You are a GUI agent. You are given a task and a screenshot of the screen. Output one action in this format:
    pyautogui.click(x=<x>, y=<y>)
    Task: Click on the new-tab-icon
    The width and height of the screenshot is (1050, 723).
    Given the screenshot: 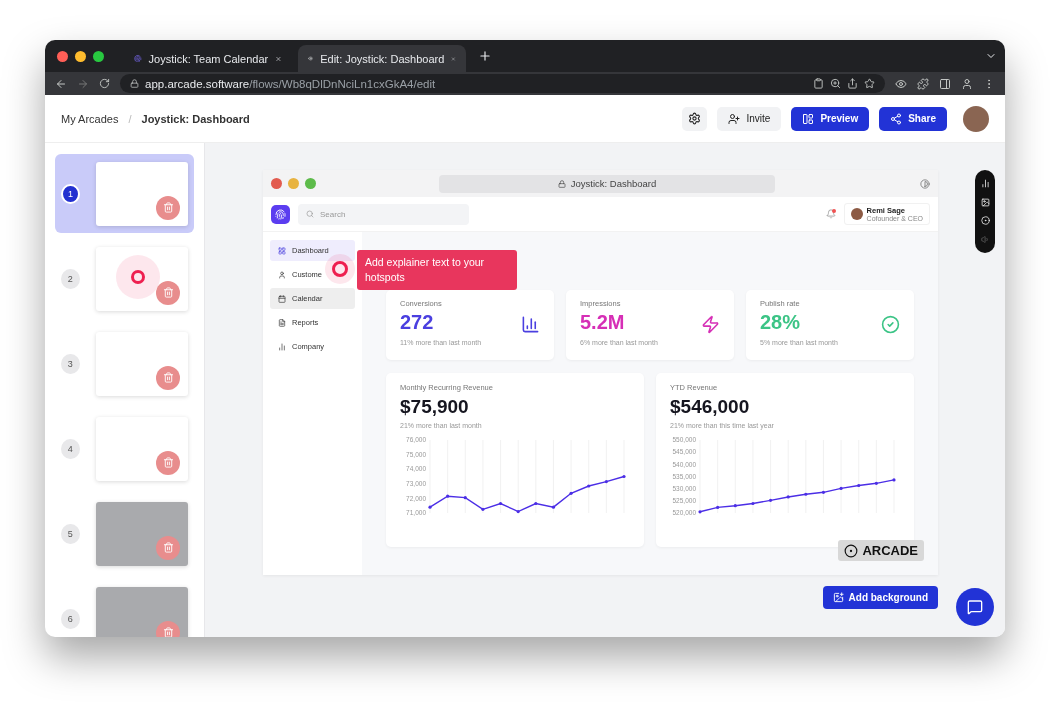 What is the action you would take?
    pyautogui.click(x=485, y=56)
    